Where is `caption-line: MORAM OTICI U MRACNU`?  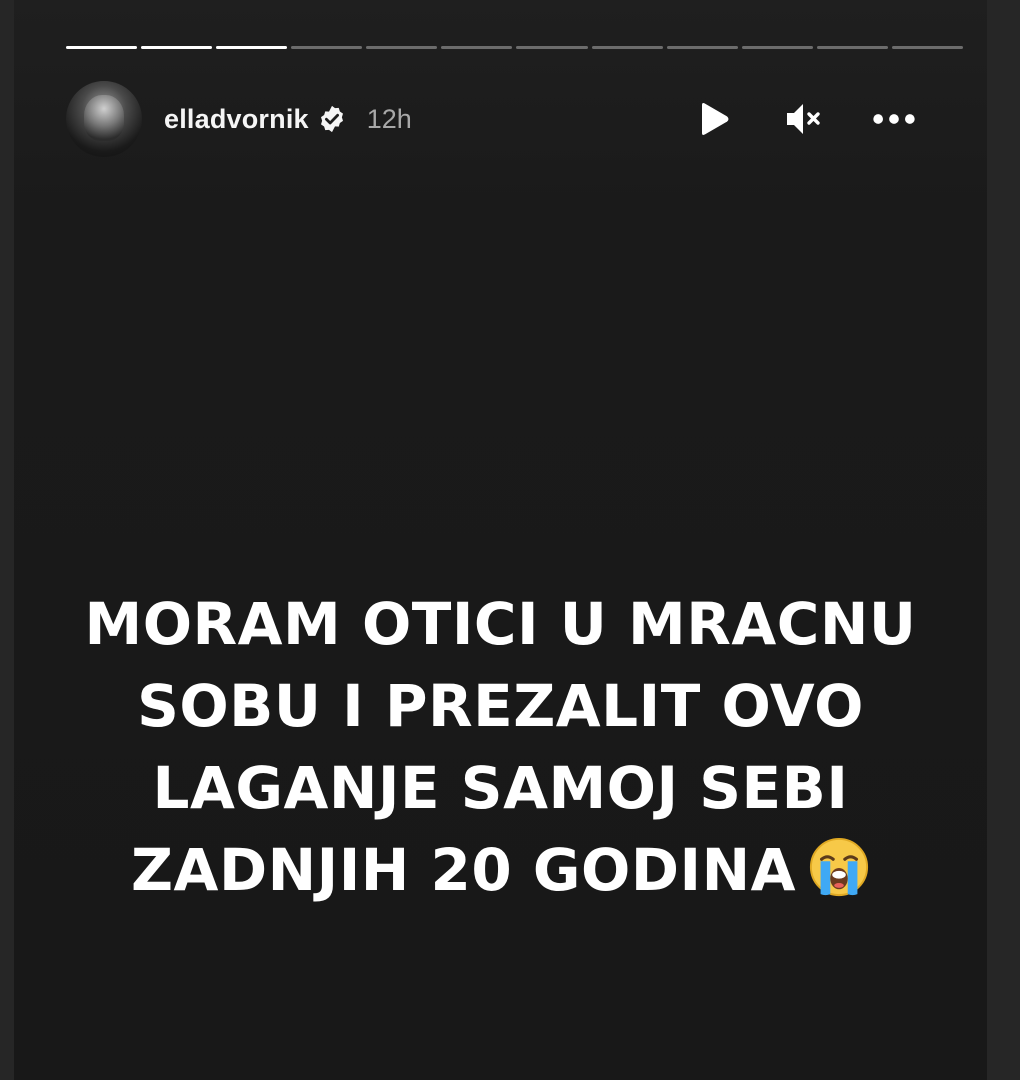
caption-line: MORAM OTICI U MRACNU is located at coordinates (500, 624).